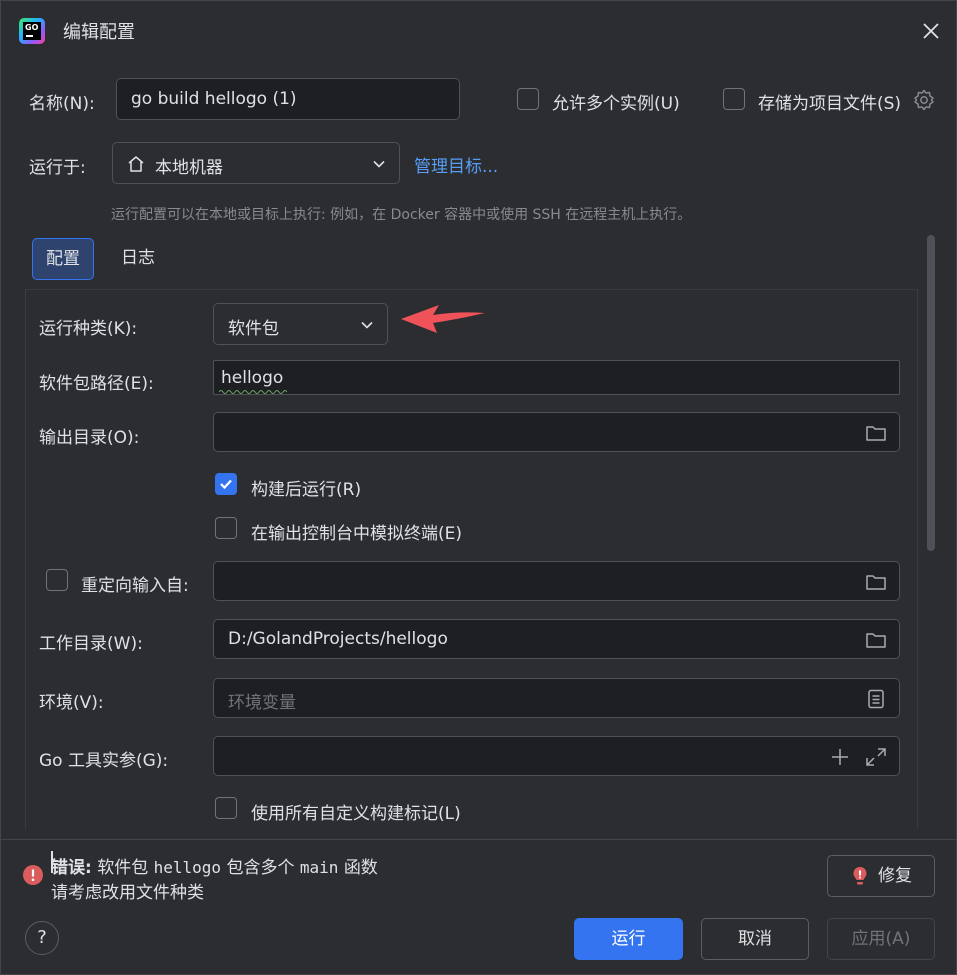 The height and width of the screenshot is (975, 957). I want to click on working-dir-value: D:/GolandProjects/hellogo, so click(338, 639).